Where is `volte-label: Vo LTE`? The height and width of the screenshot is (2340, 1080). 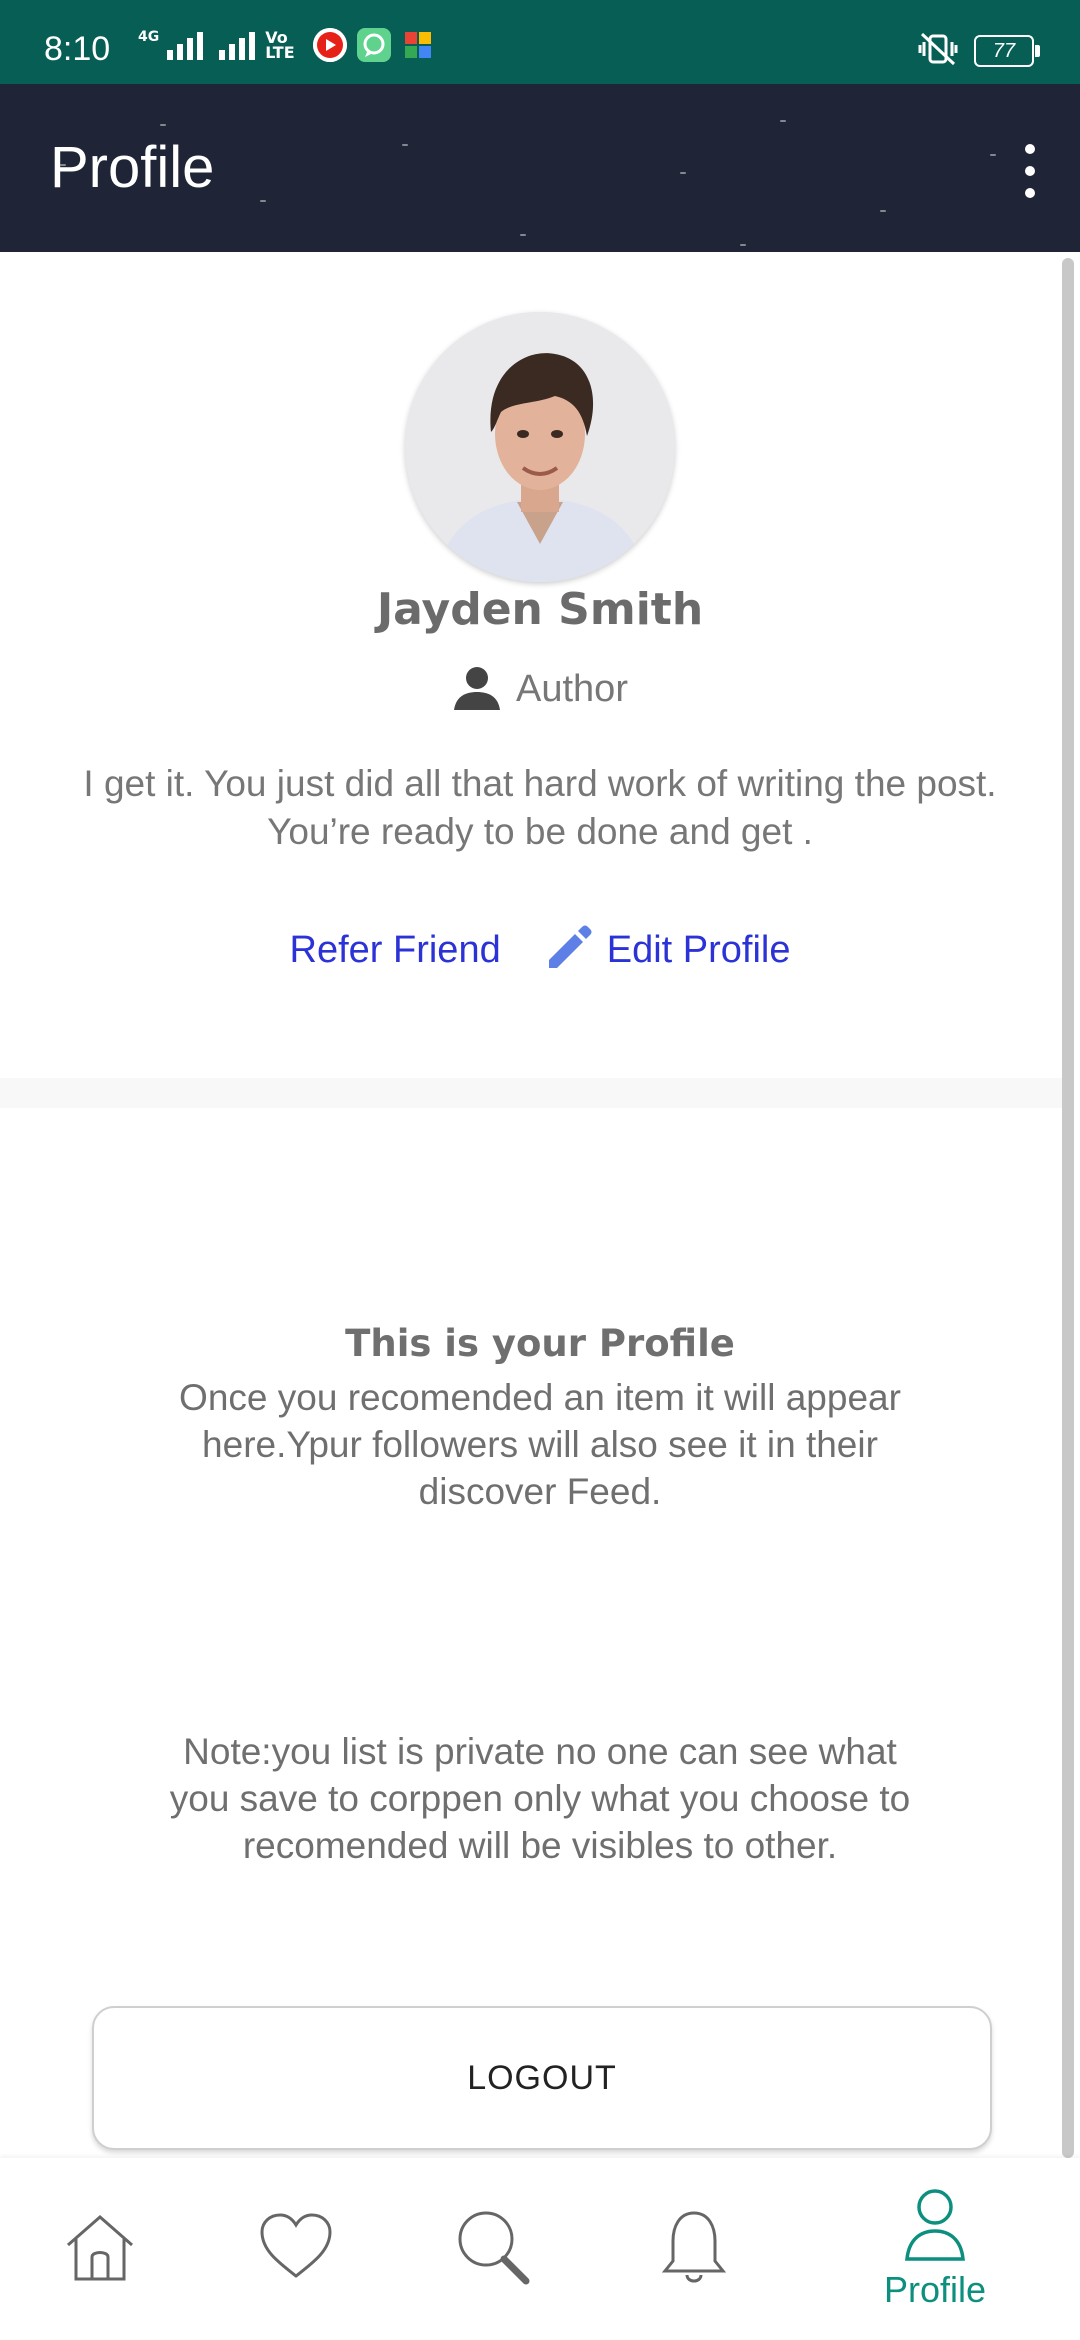 volte-label: Vo LTE is located at coordinates (280, 45).